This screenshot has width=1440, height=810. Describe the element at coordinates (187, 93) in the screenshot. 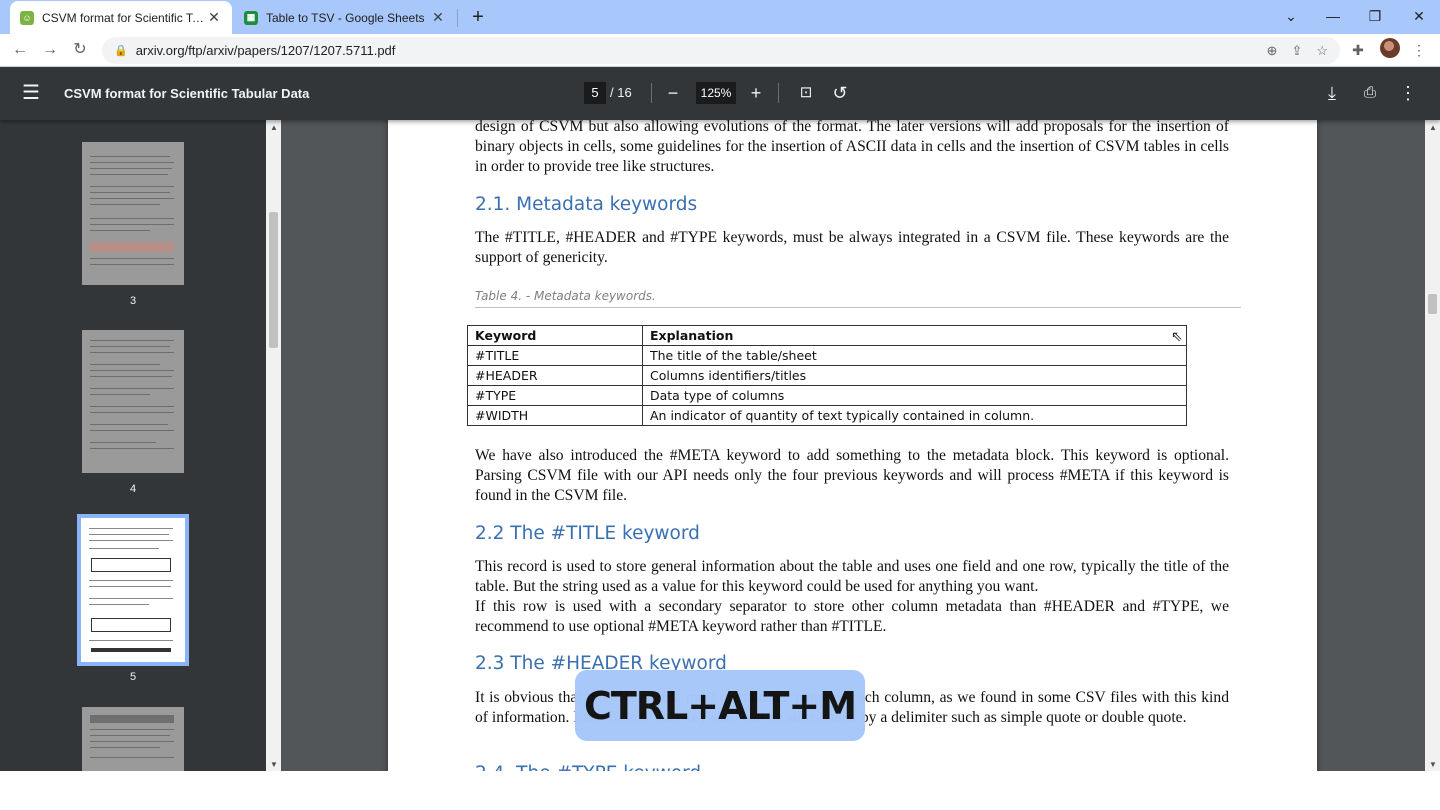

I see `document-title: CSVM format for Scientific Tabular Data` at that location.